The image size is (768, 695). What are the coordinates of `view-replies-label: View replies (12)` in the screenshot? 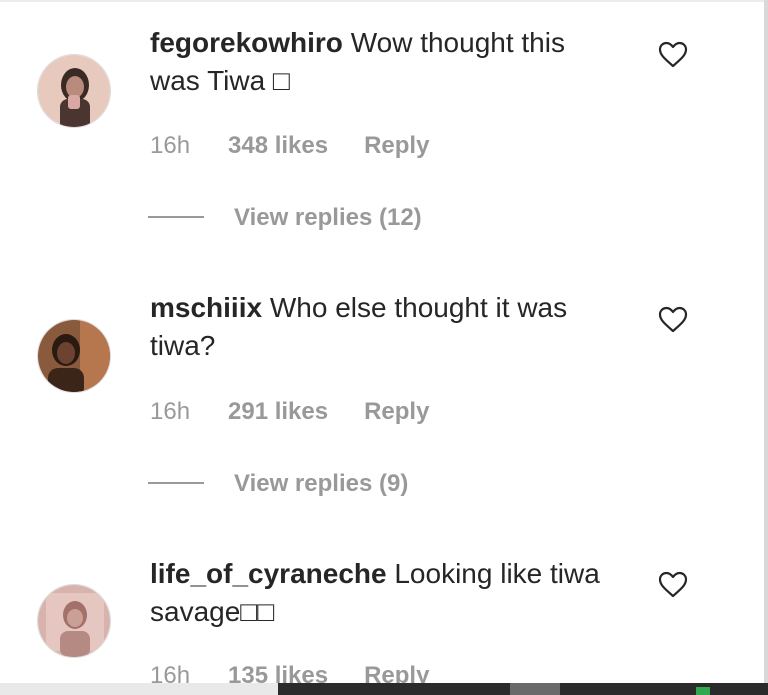 It's located at (328, 217).